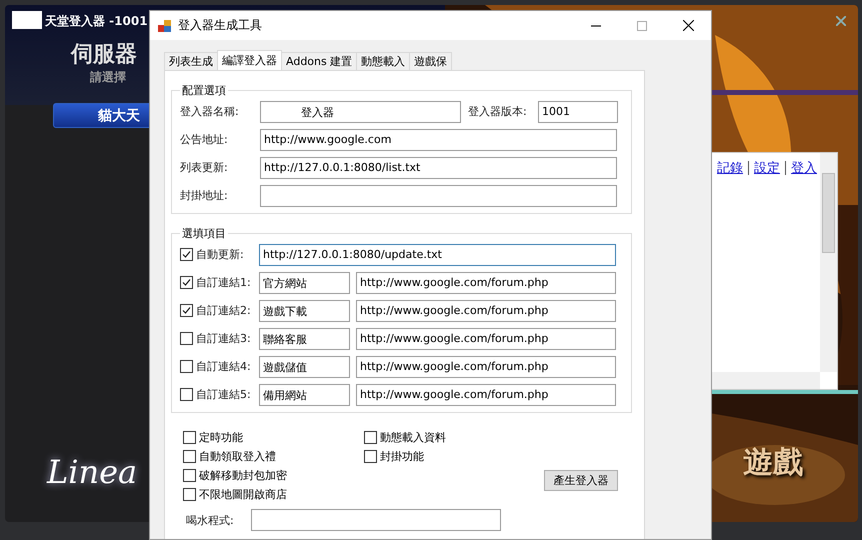 The image size is (862, 540). I want to click on checkbox-label: 自動領取登入禮, so click(273, 456).